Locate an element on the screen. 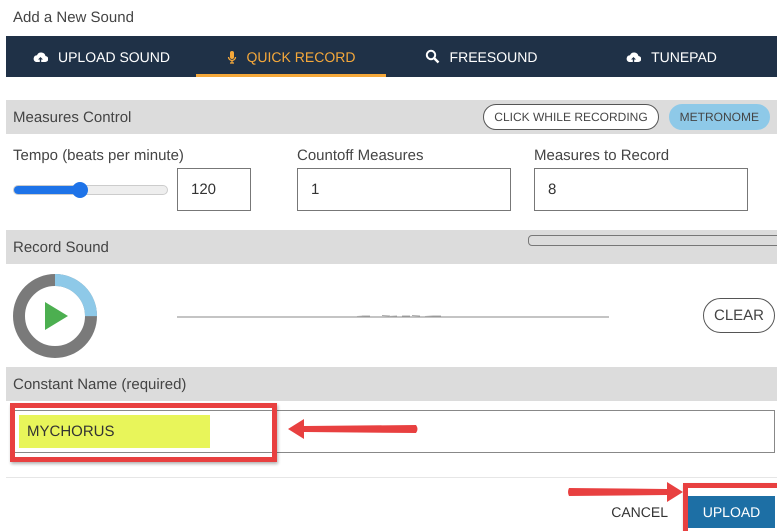 The height and width of the screenshot is (531, 777). section-title: Record Sound is located at coordinates (61, 247).